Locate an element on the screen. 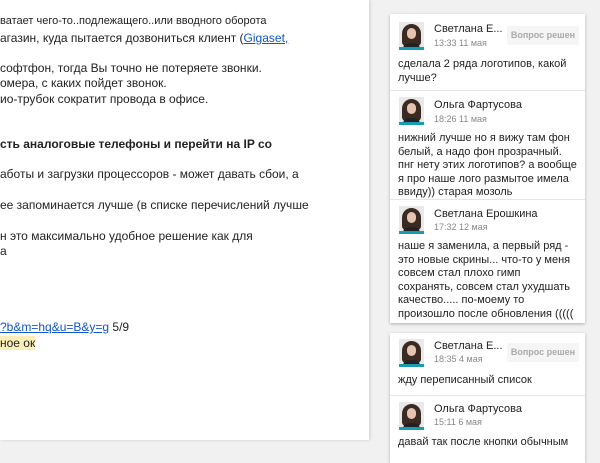 The height and width of the screenshot is (463, 600). comment-time: 18:26 11 мая is located at coordinates (460, 119).